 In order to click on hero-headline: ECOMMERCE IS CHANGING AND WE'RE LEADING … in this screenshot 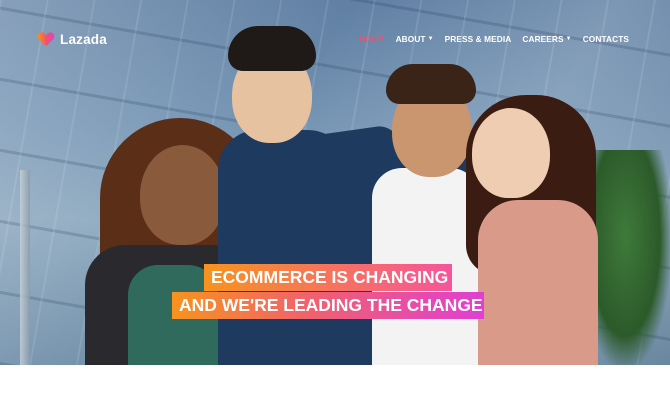, I will do `click(335, 294)`.